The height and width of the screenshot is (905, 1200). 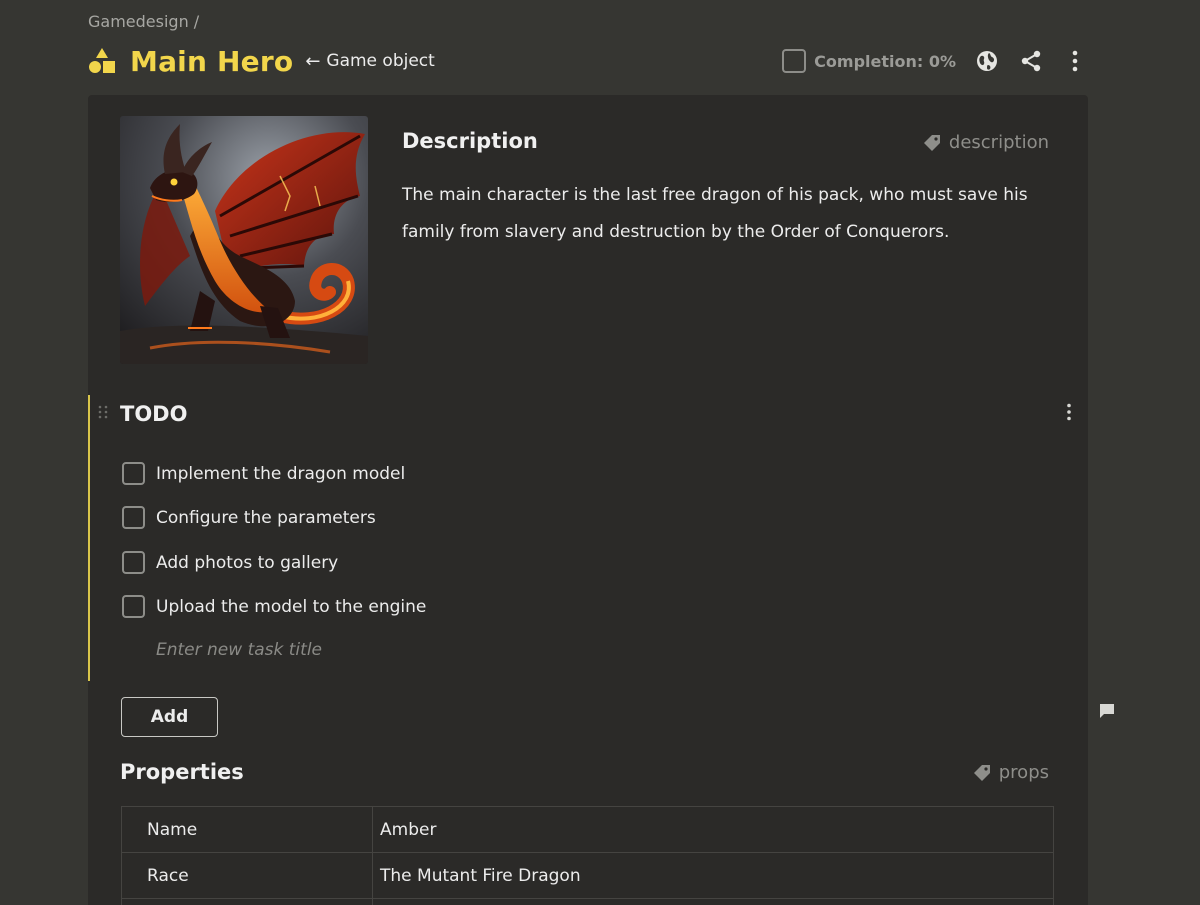 I want to click on properties-table: Name Amber Race The Mutant Fire Dragon, so click(x=587, y=855).